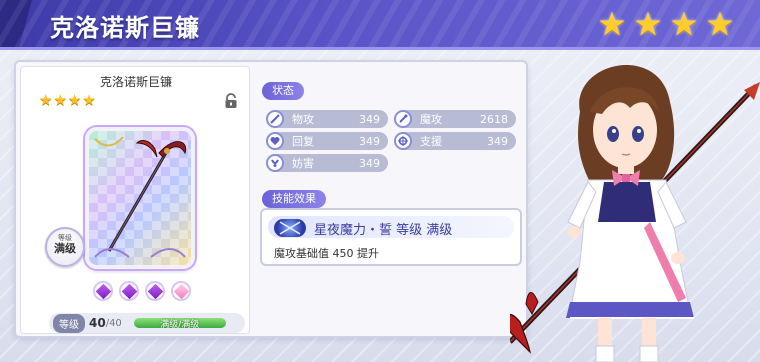 This screenshot has width=760, height=362. What do you see at coordinates (455, 119) in the screenshot?
I see `stat-magic-attack: 魔攻 2618` at bounding box center [455, 119].